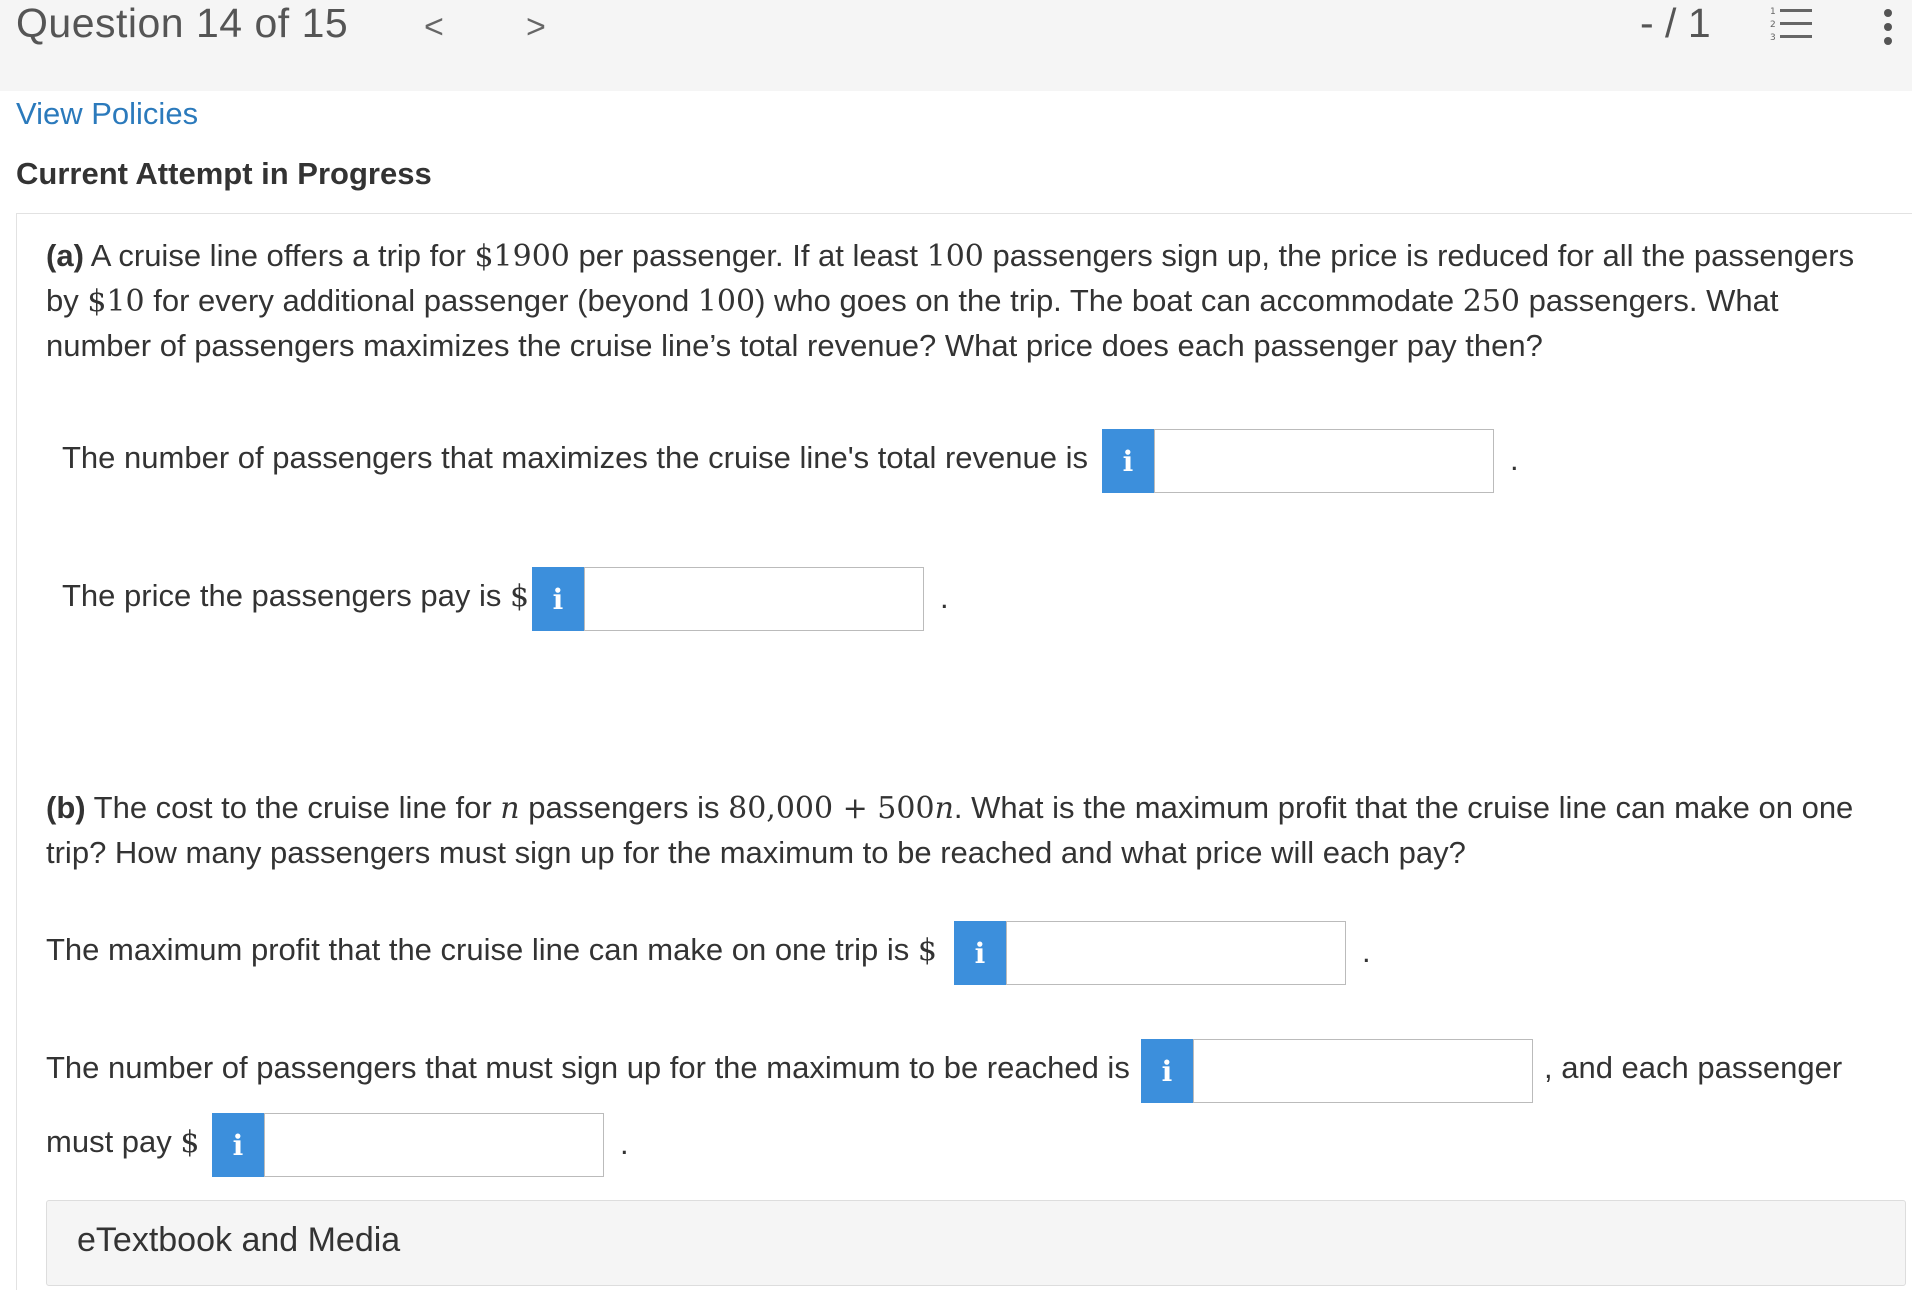 The width and height of the screenshot is (1912, 1290). I want to click on math-value: $1900, so click(522, 256).